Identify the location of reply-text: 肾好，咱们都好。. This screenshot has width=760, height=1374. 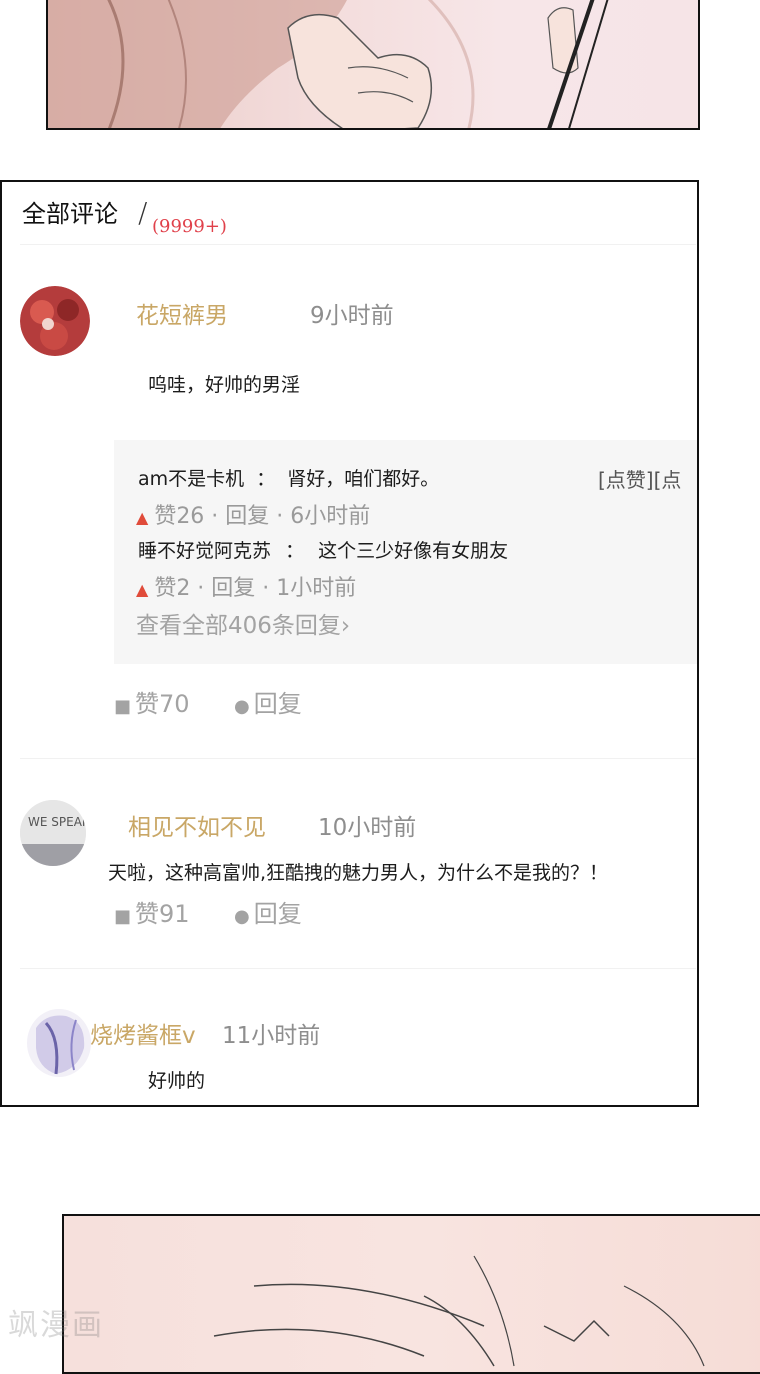
(363, 479).